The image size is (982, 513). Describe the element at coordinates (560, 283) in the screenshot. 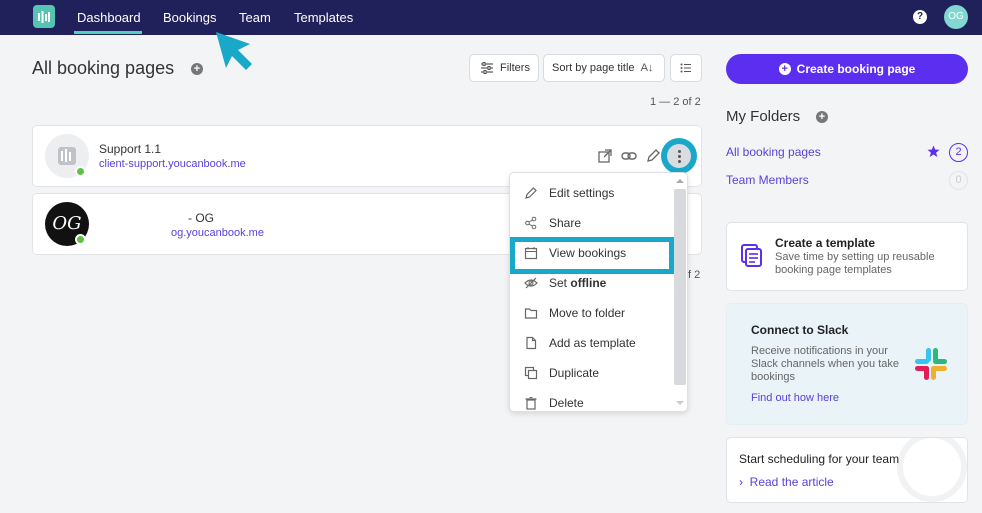

I see `menu-item-label-prefix: Set` at that location.